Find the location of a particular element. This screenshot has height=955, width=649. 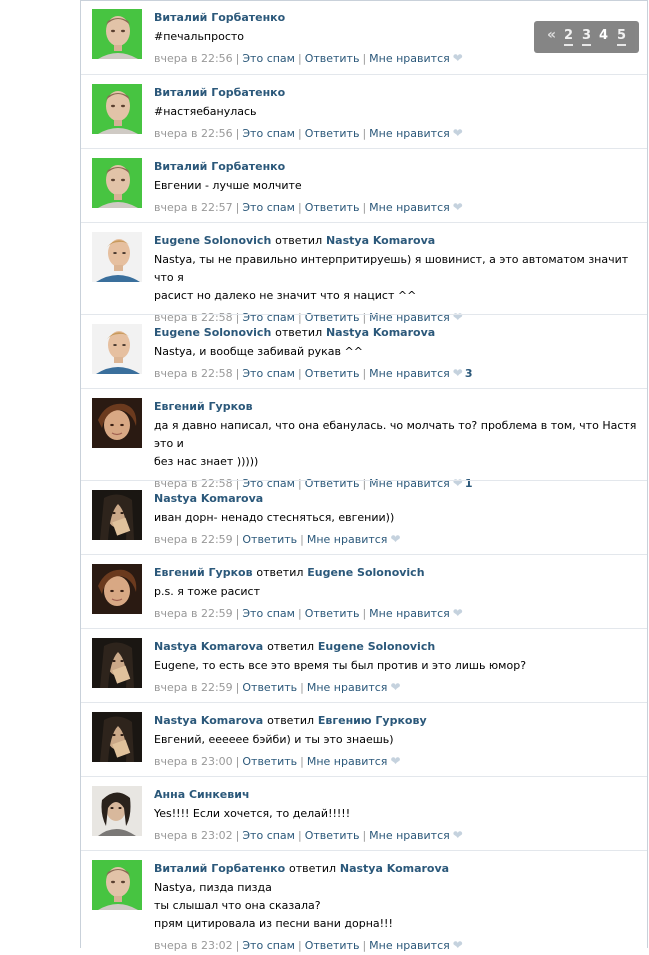

like-count: 3 is located at coordinates (468, 373).